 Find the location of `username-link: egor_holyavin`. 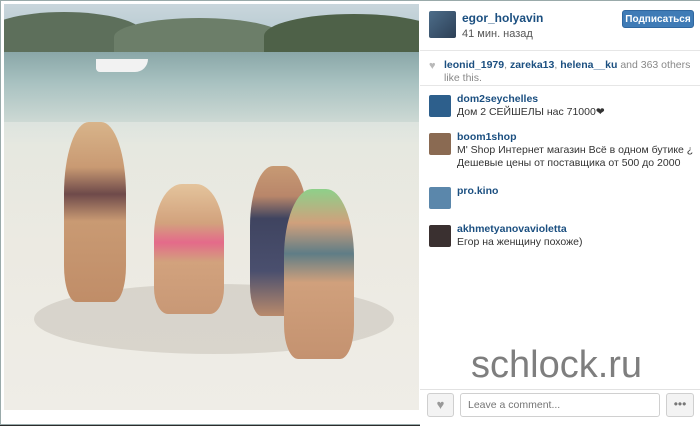

username-link: egor_holyavin is located at coordinates (502, 18).